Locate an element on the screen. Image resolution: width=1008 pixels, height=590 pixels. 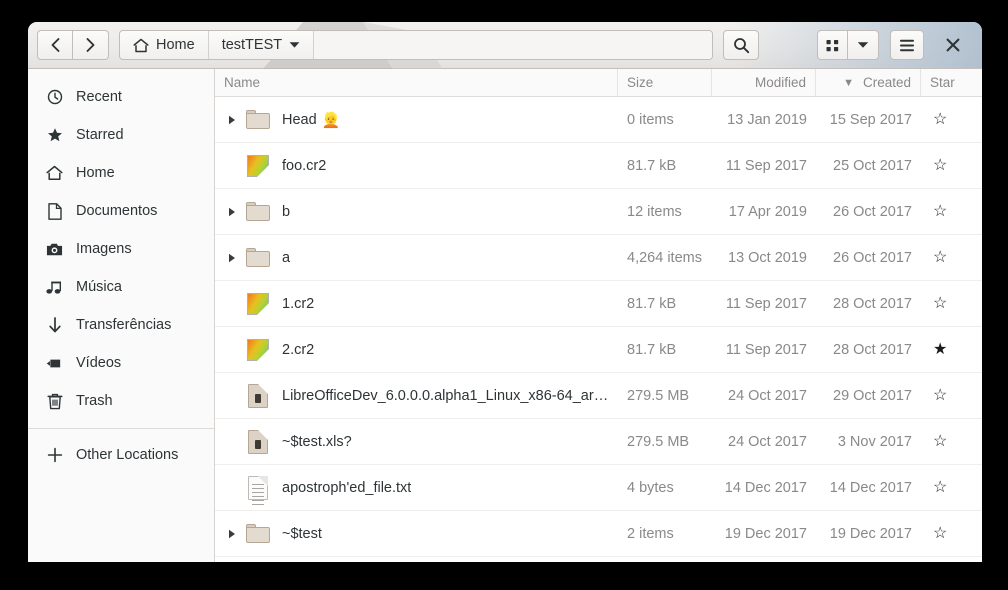
file-name-cell: ~$test.xls? is located at coordinates (416, 441).